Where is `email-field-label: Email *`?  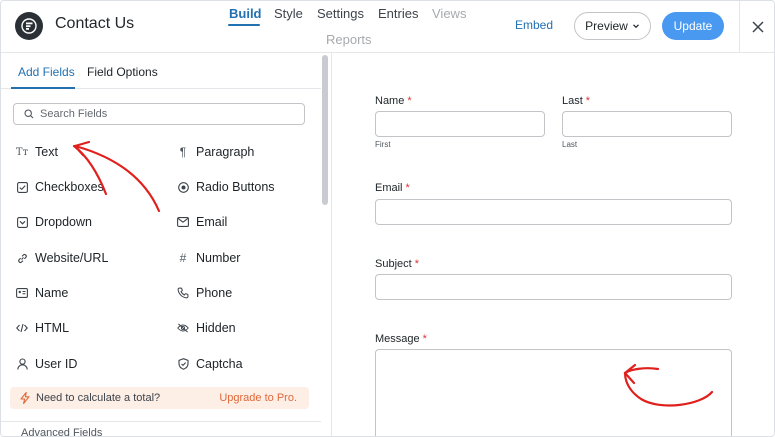 email-field-label: Email * is located at coordinates (392, 188).